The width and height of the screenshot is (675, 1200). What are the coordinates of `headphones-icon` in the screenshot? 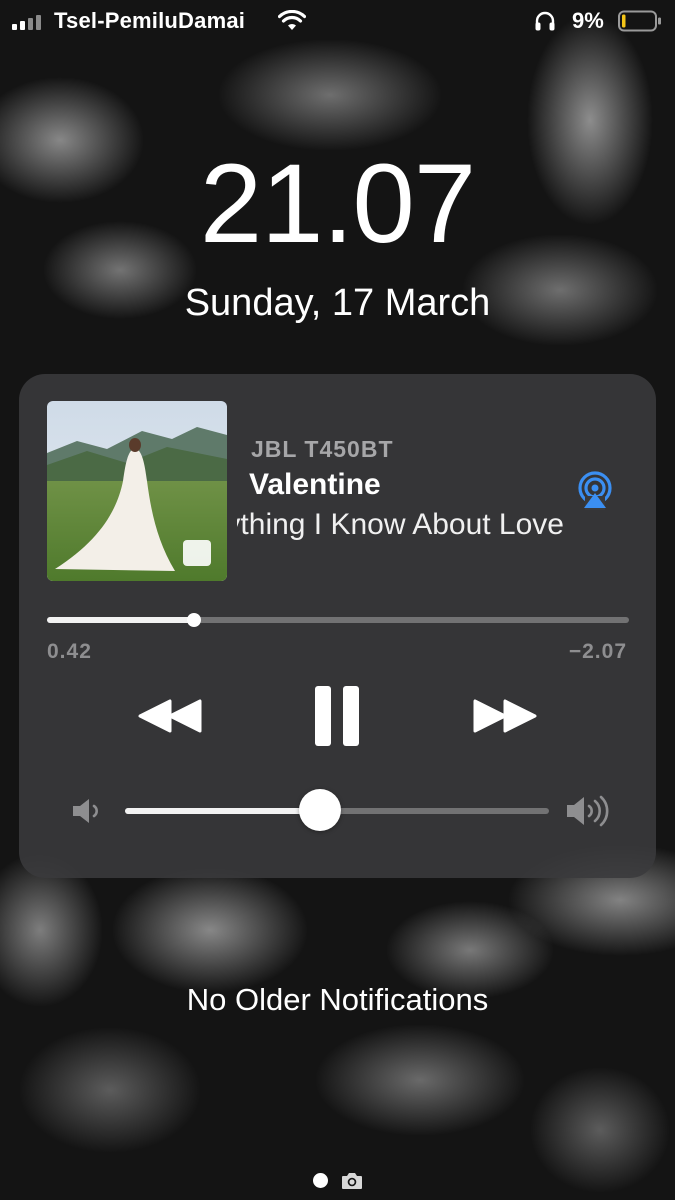 It's located at (545, 21).